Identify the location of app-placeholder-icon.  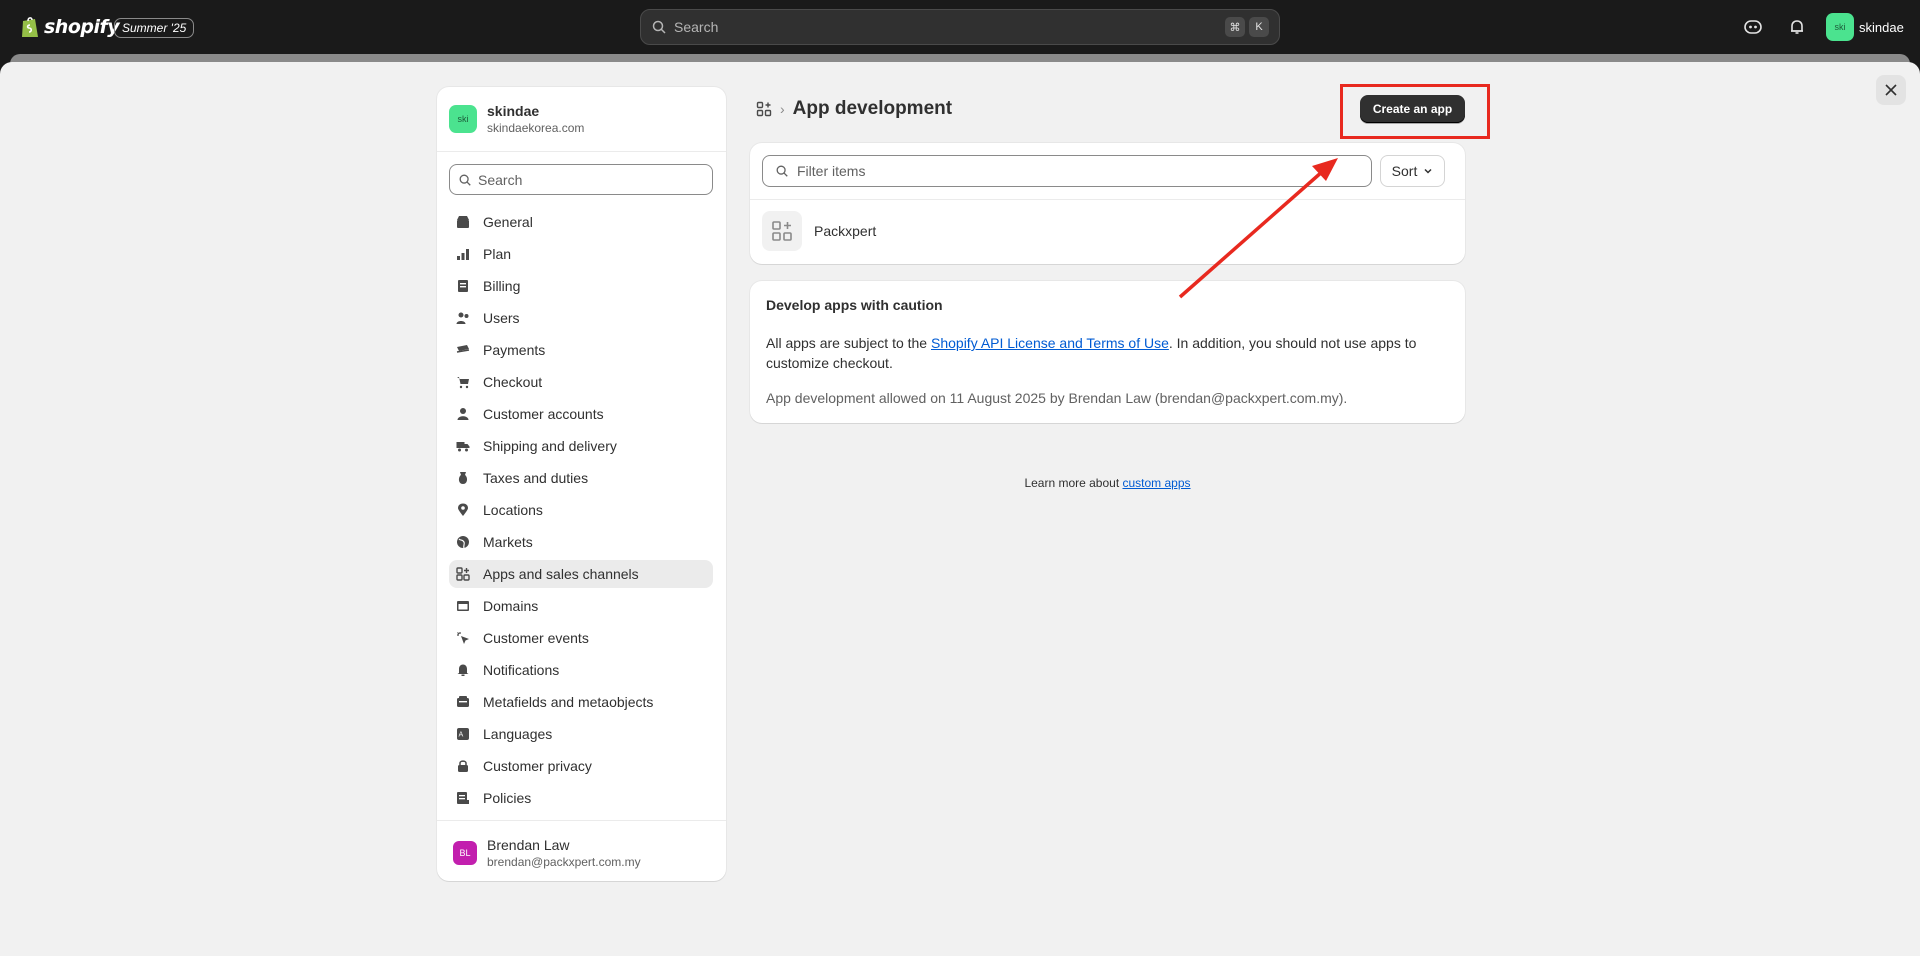
(782, 231).